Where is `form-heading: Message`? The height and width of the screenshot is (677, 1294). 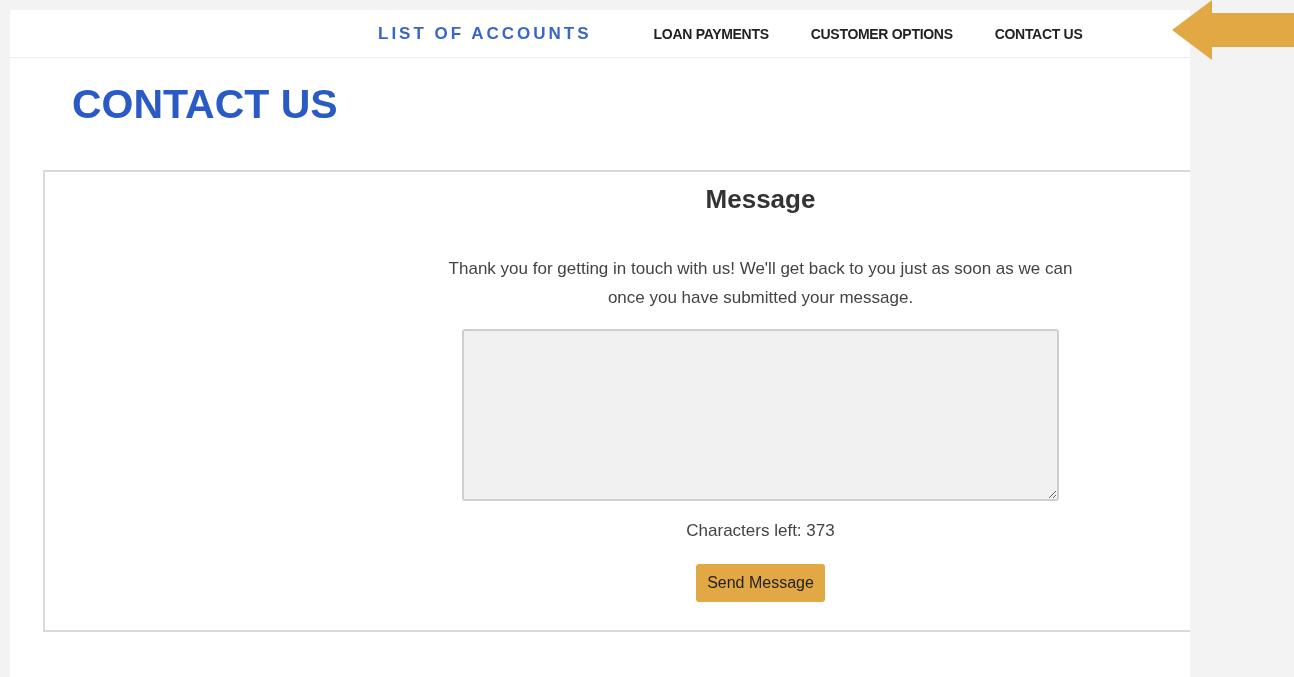 form-heading: Message is located at coordinates (760, 199).